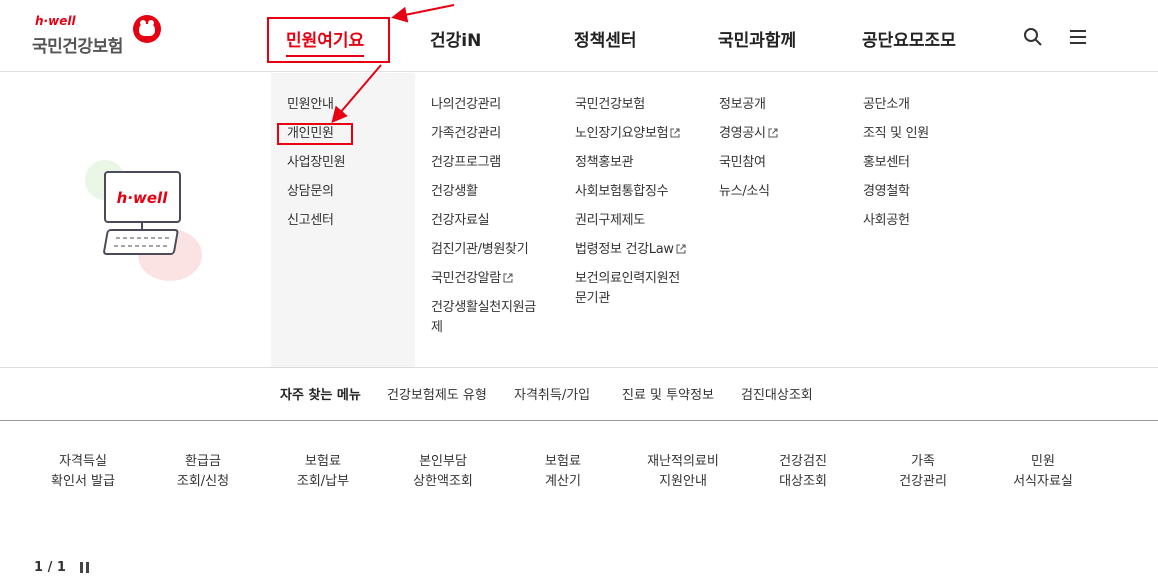 This screenshot has width=1158, height=583. Describe the element at coordinates (488, 105) in the screenshot. I see `menu-item: 나의건강관리` at that location.